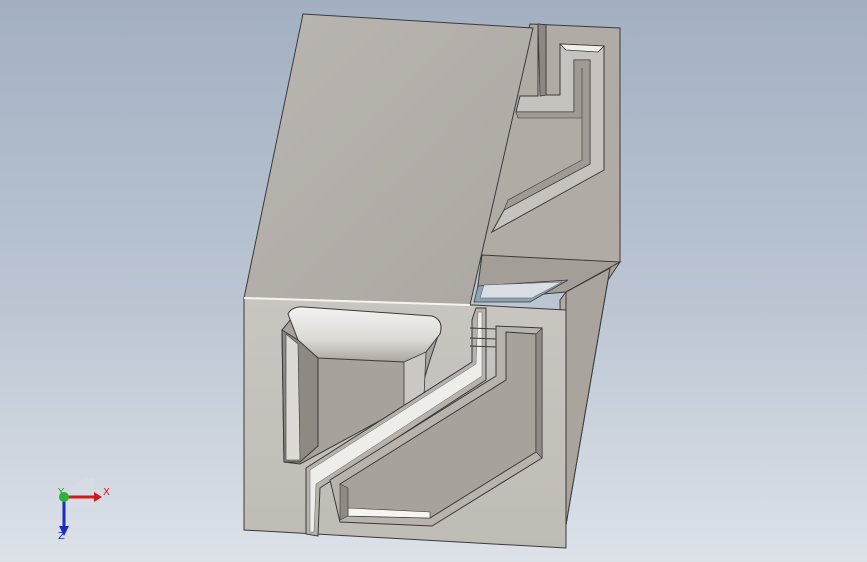  Describe the element at coordinates (80, 507) in the screenshot. I see `triad-graphic` at that location.